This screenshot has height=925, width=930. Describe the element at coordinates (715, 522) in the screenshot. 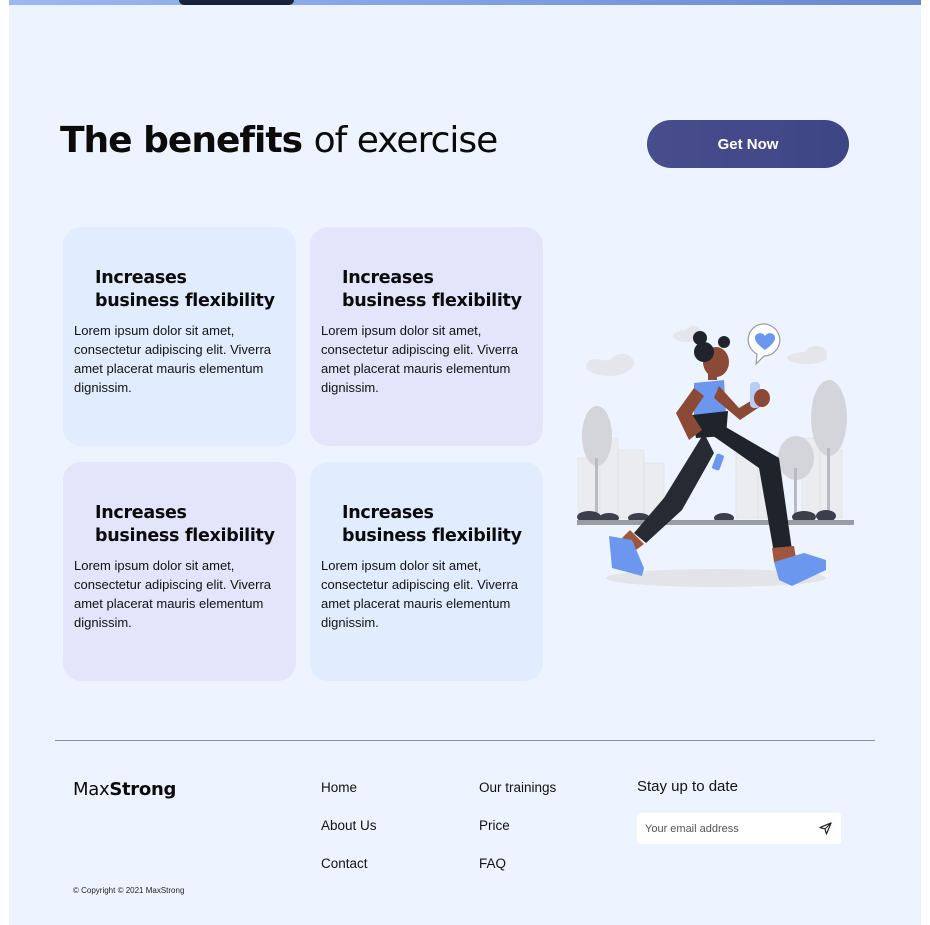

I see `fence` at that location.